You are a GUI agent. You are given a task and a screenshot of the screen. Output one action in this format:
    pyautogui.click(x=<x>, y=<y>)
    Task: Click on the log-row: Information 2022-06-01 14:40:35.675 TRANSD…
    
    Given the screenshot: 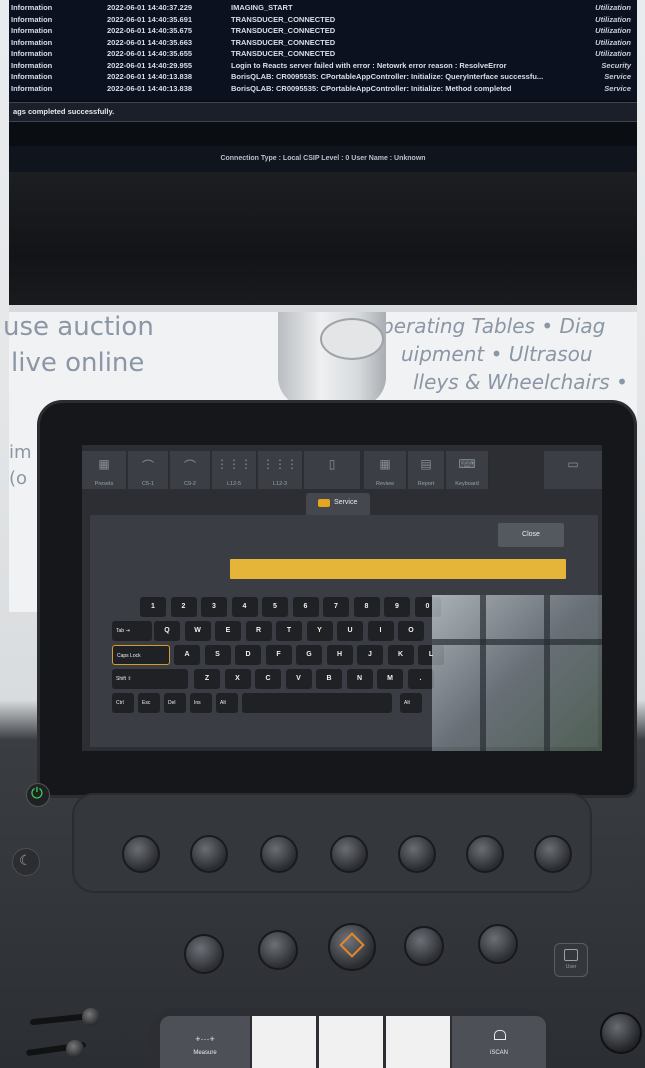 What is the action you would take?
    pyautogui.click(x=323, y=31)
    